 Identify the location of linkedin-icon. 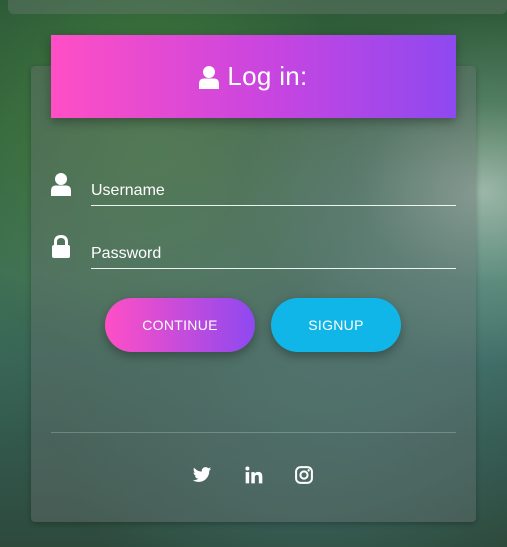
(254, 475).